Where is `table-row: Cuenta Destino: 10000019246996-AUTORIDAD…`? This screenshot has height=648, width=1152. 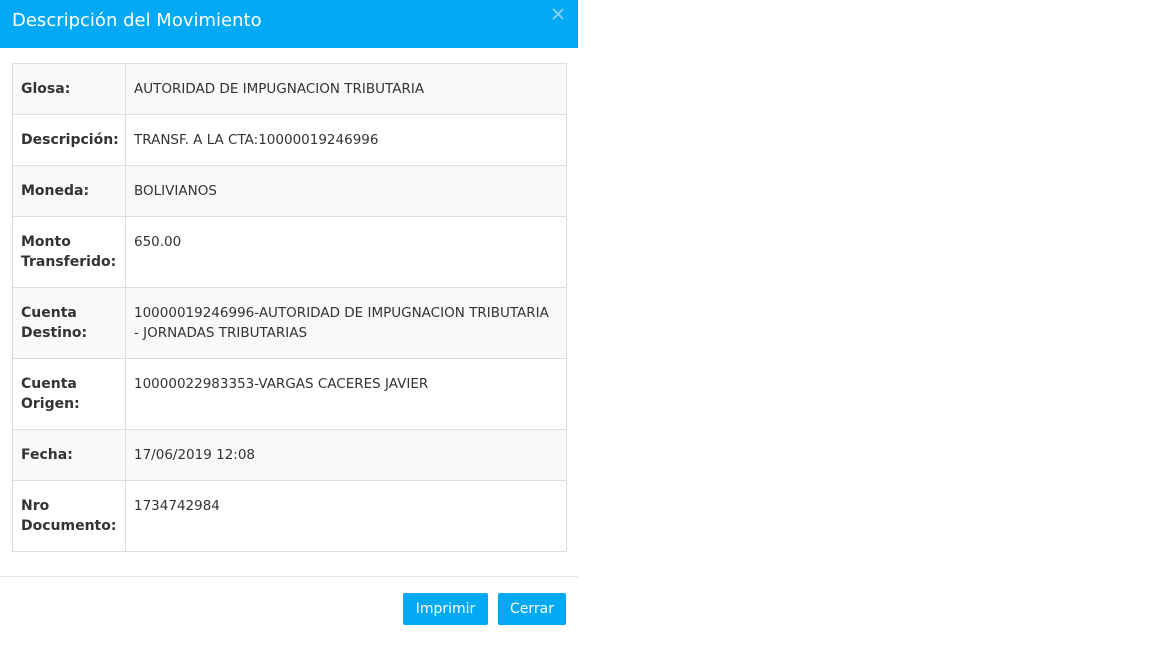 table-row: Cuenta Destino: 10000019246996-AUTORIDAD… is located at coordinates (289, 323).